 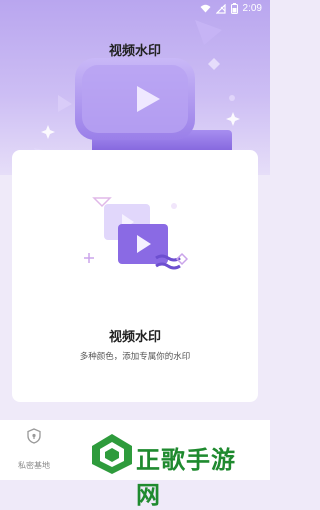 What do you see at coordinates (48, 132) in the screenshot?
I see `sparkle-left` at bounding box center [48, 132].